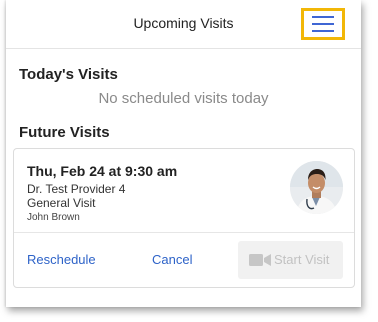 The height and width of the screenshot is (322, 378). I want to click on start-visit-label: Start Visit, so click(302, 259).